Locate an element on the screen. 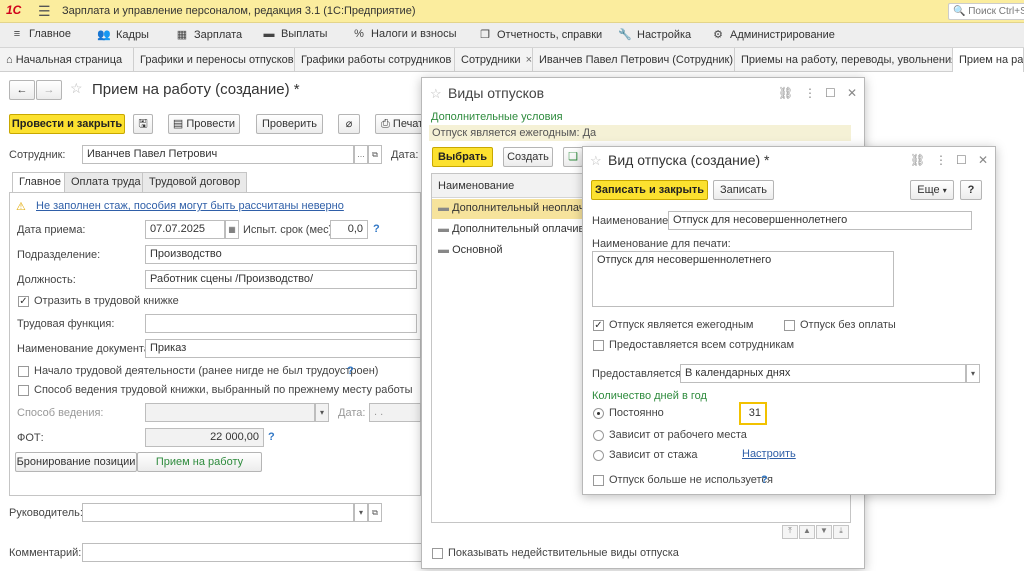  calendar-icon: ▦ is located at coordinates (232, 229).